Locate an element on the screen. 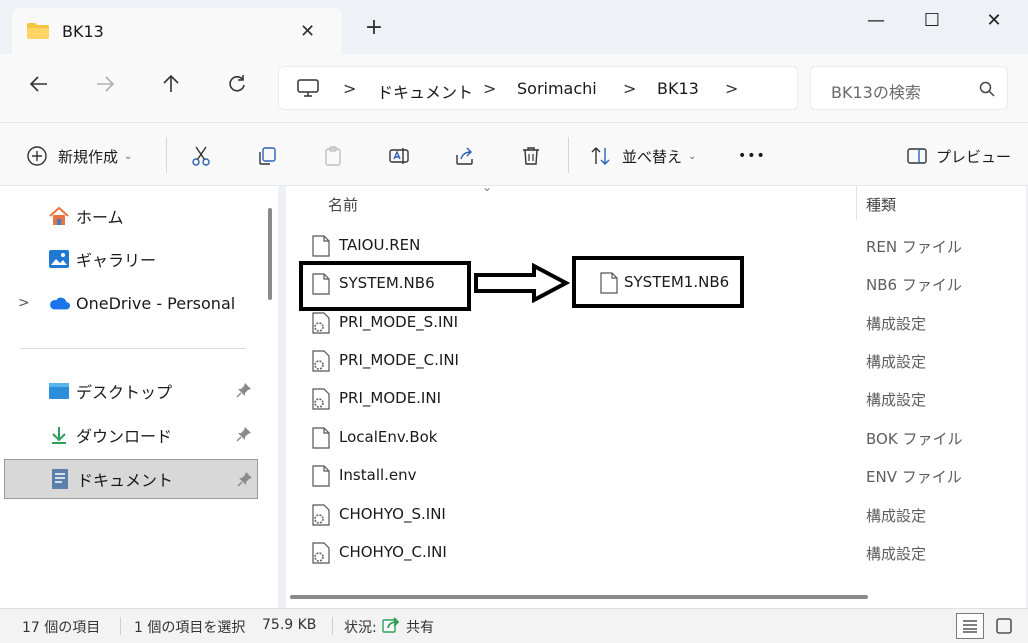 This screenshot has height=643, width=1028. table-row: PRI_MODE.INI 構成設定 is located at coordinates (656, 399).